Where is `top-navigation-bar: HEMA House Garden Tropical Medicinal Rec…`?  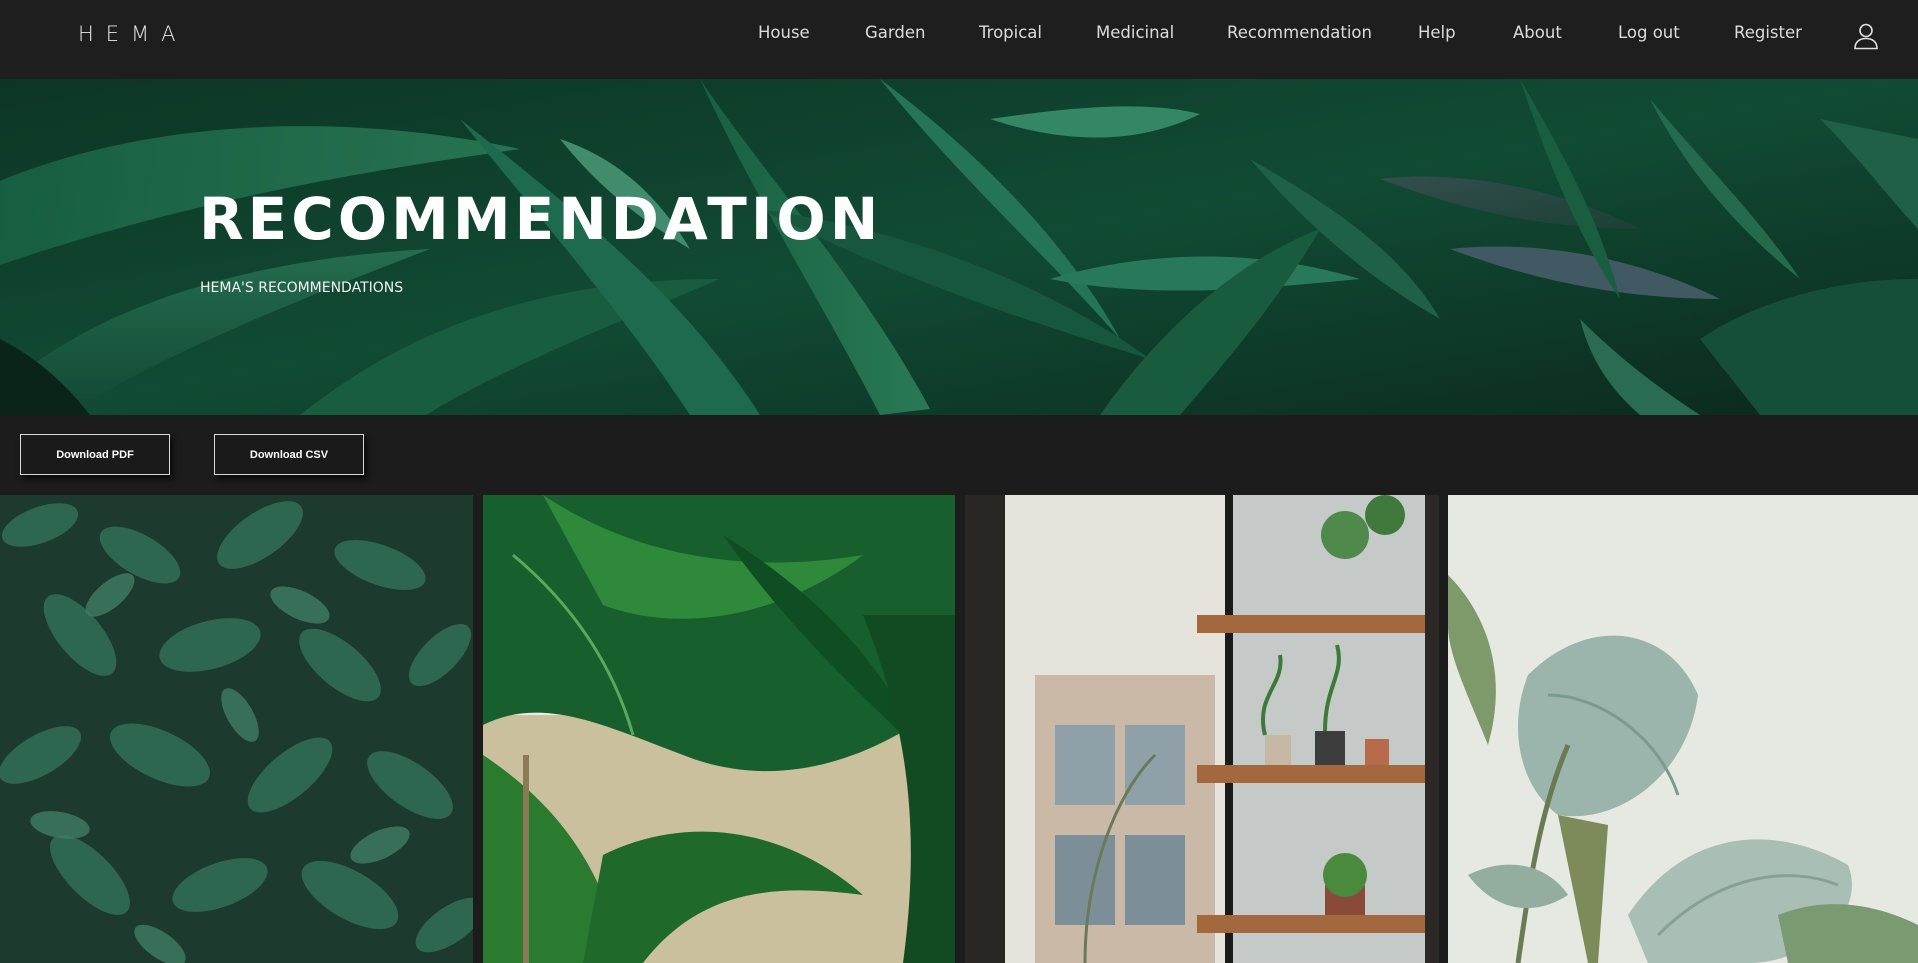 top-navigation-bar: HEMA House Garden Tropical Medicinal Rec… is located at coordinates (959, 39).